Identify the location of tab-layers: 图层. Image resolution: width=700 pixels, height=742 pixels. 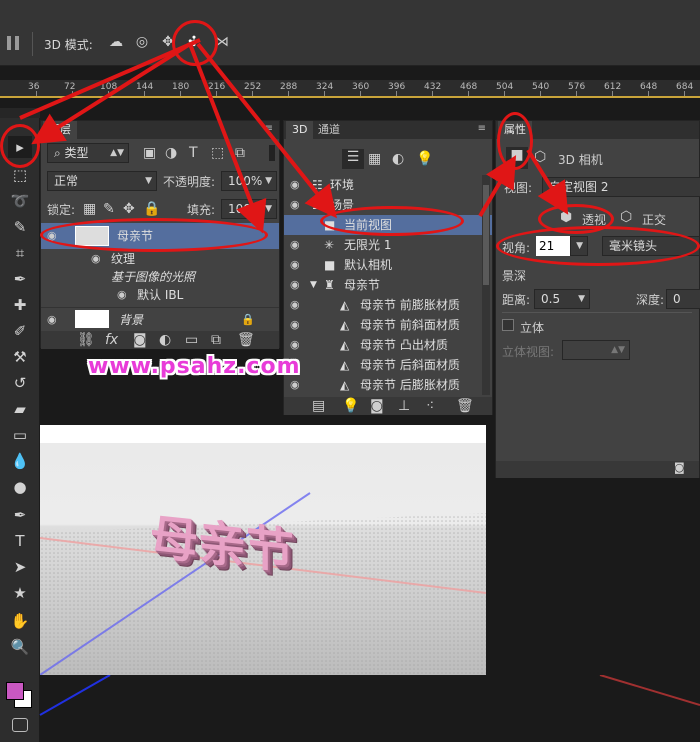
(60, 130).